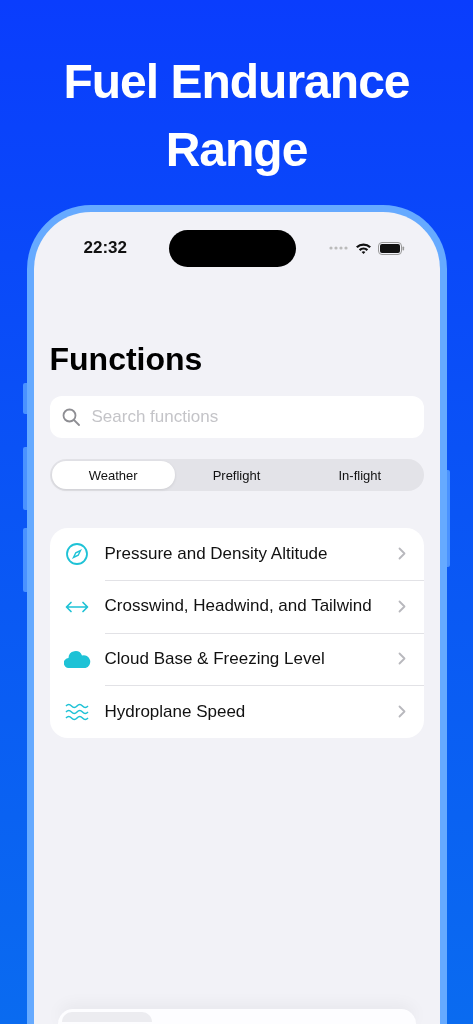 The width and height of the screenshot is (473, 1024). I want to click on list-item: Pressure and Density Altitude, so click(243, 554).